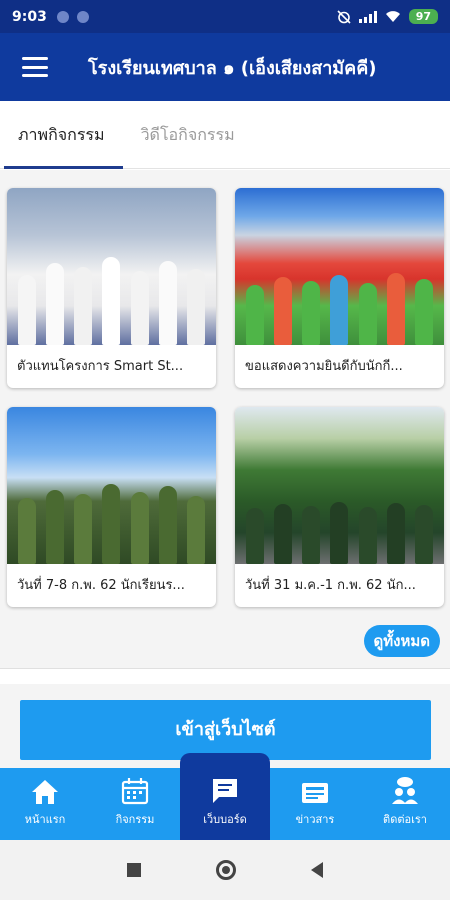  Describe the element at coordinates (225, 16) in the screenshot. I see `status-bar: 9:03 97` at that location.